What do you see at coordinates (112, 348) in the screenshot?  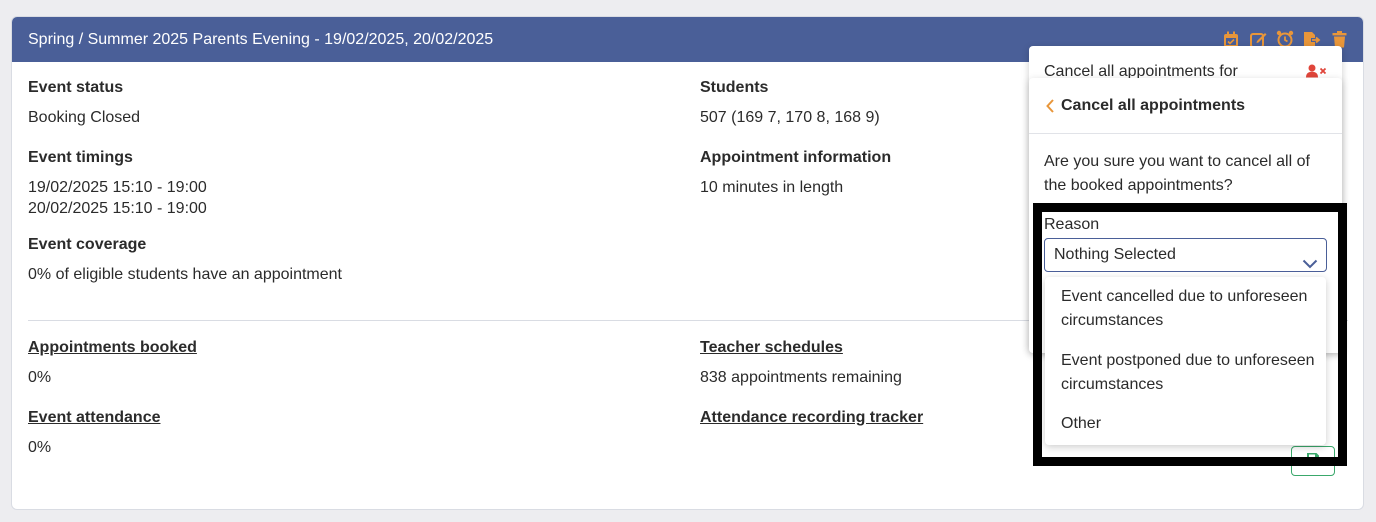 I see `appointments-booked-link: Appointments booked` at bounding box center [112, 348].